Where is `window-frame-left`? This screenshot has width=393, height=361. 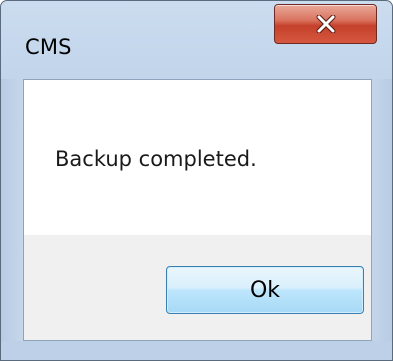
window-frame-left is located at coordinates (12, 219).